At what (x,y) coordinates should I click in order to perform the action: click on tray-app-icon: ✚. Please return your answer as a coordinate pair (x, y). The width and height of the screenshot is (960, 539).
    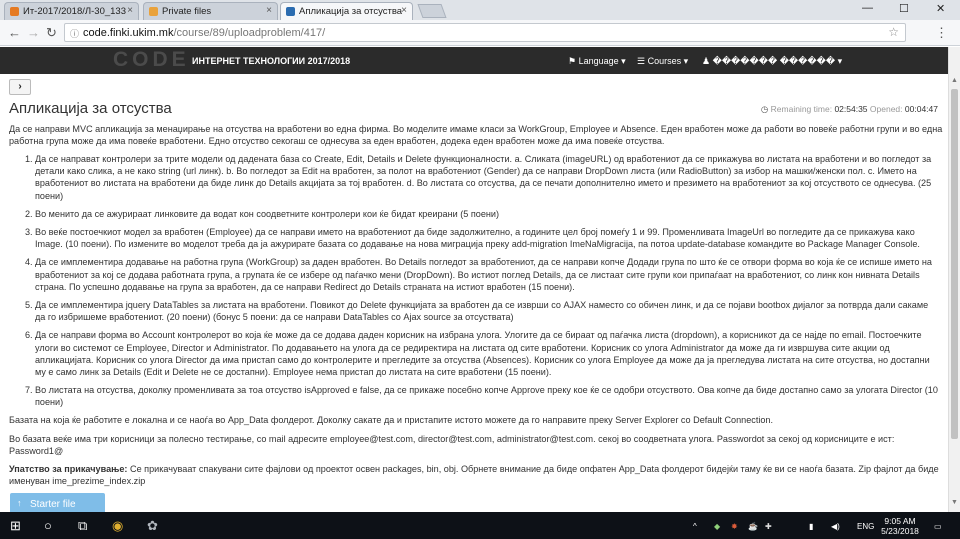
    Looking at the image, I should click on (768, 526).